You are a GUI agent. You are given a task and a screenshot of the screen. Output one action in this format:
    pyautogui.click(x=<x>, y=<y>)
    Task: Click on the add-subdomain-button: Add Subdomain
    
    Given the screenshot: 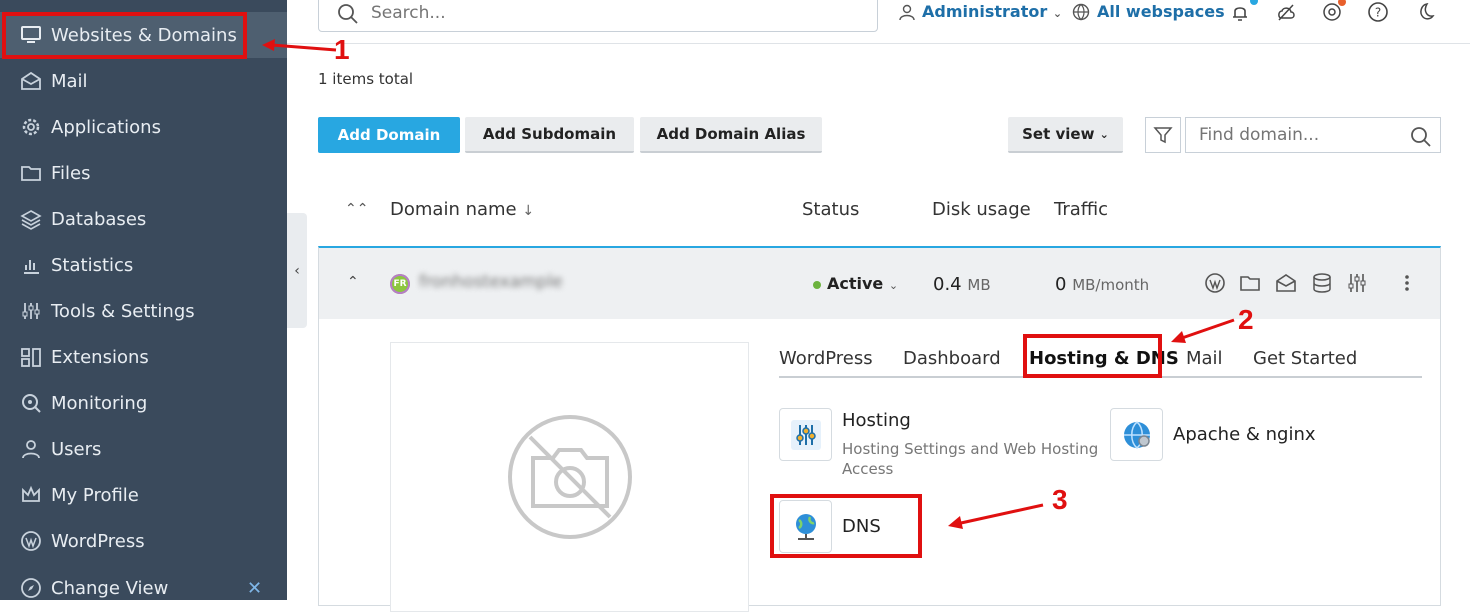 What is the action you would take?
    pyautogui.click(x=549, y=135)
    